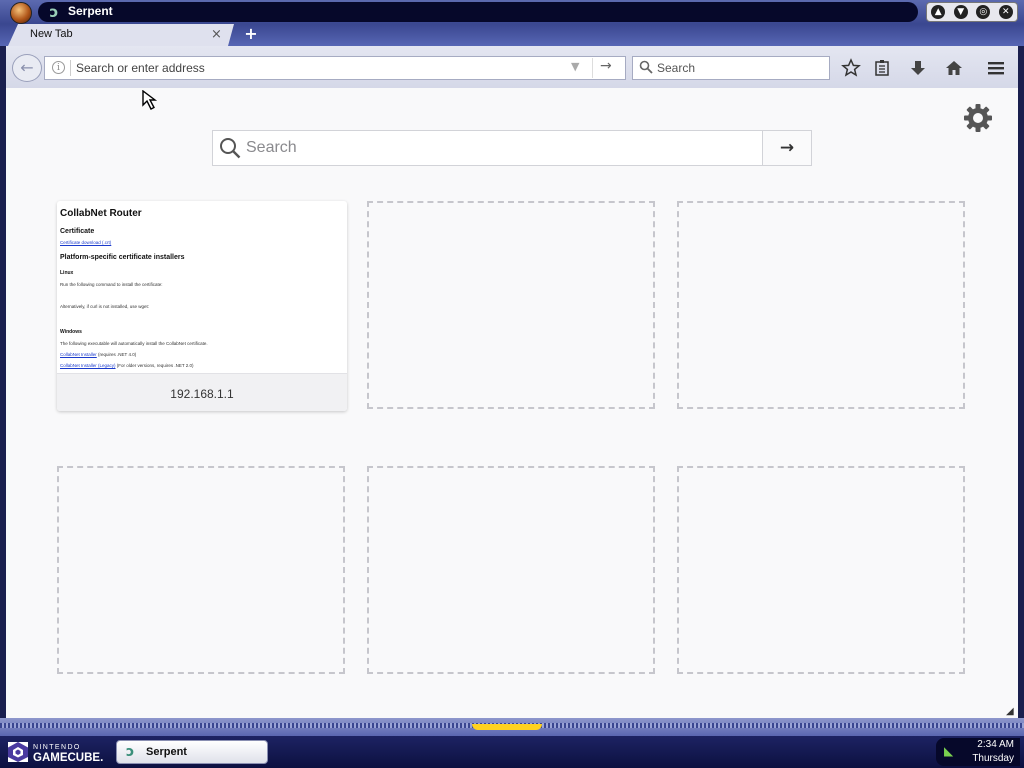 This screenshot has height=768, width=1024. Describe the element at coordinates (1010, 711) in the screenshot. I see `resize-grip-icon: ◢` at that location.